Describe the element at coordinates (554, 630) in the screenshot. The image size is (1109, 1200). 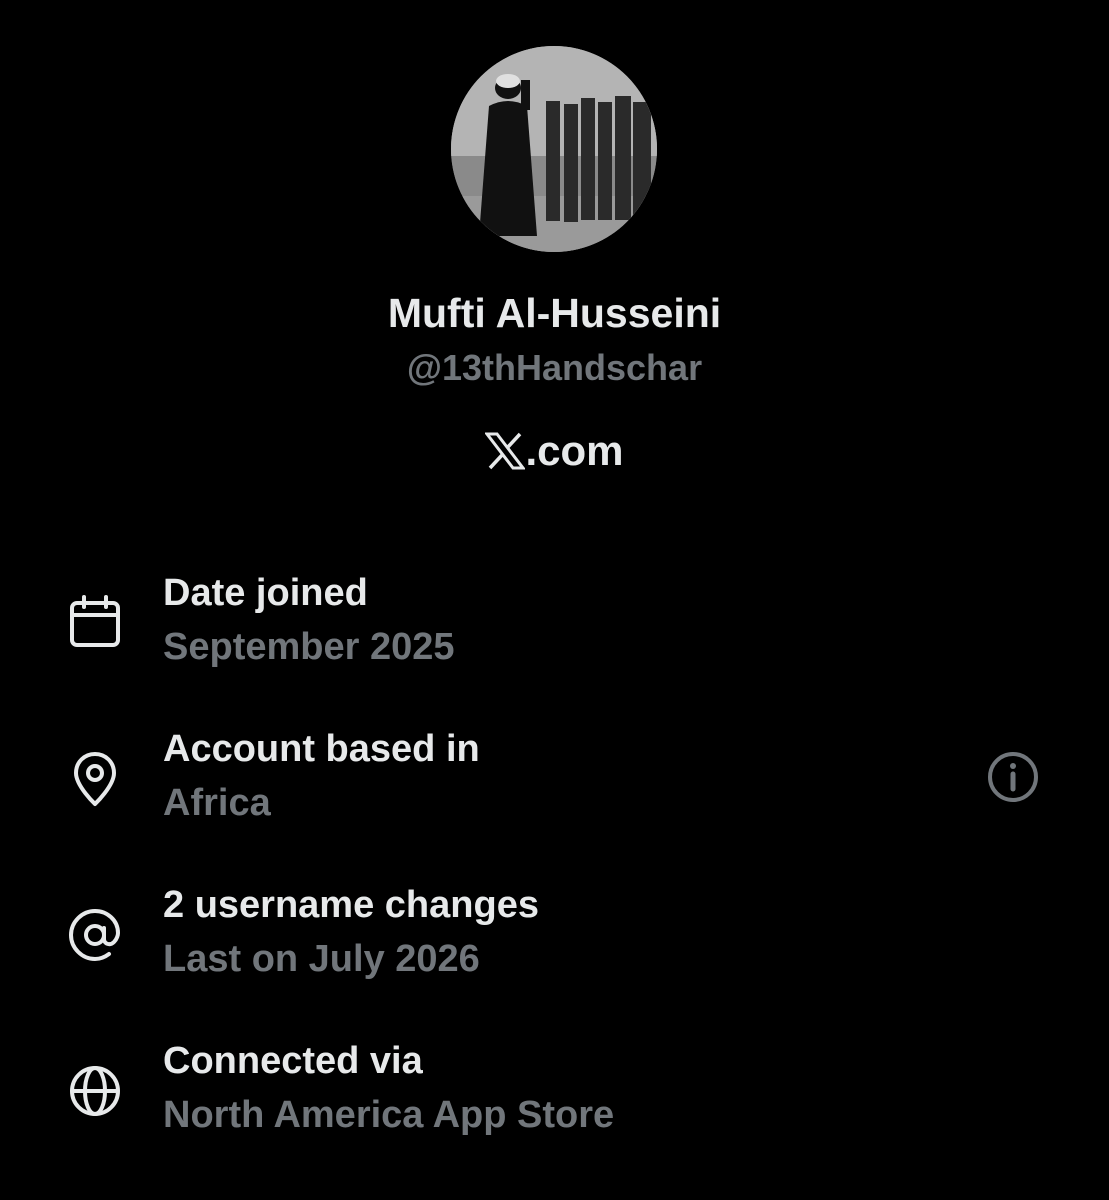
I see `detail-row-date-joined: Date joined September 2025` at that location.